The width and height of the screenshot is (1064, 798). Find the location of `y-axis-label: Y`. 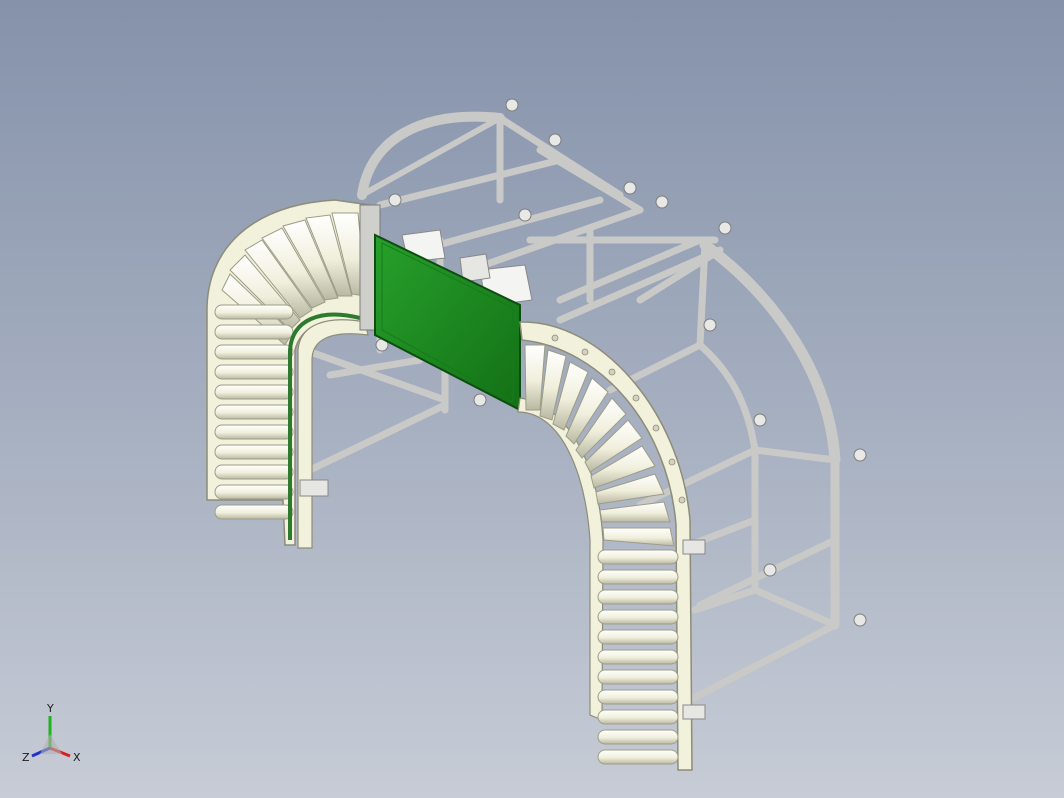

y-axis-label: Y is located at coordinates (50, 708).